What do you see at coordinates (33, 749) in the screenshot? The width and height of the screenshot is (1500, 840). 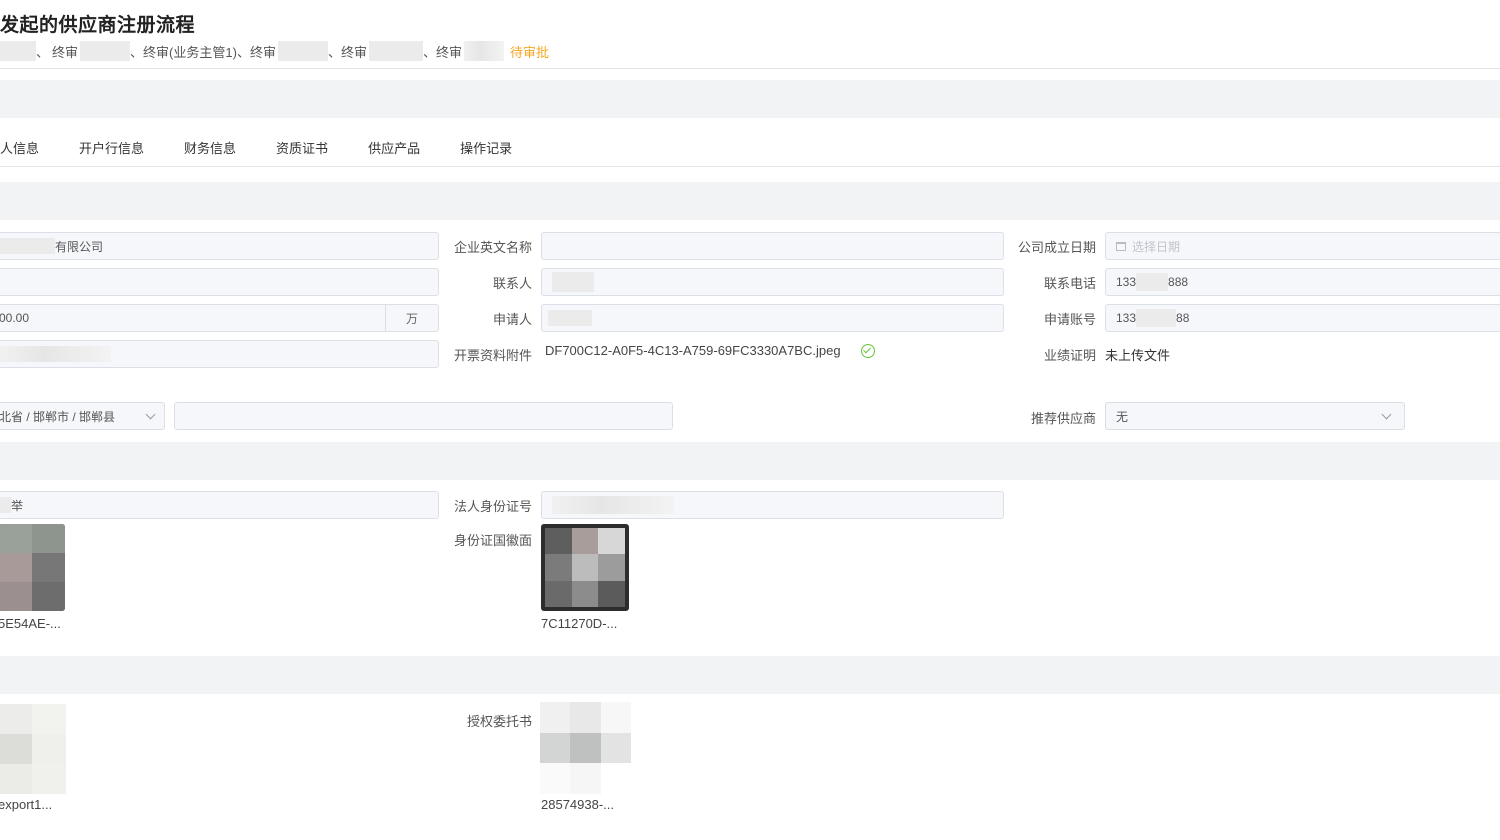 I see `export-thumbnail` at bounding box center [33, 749].